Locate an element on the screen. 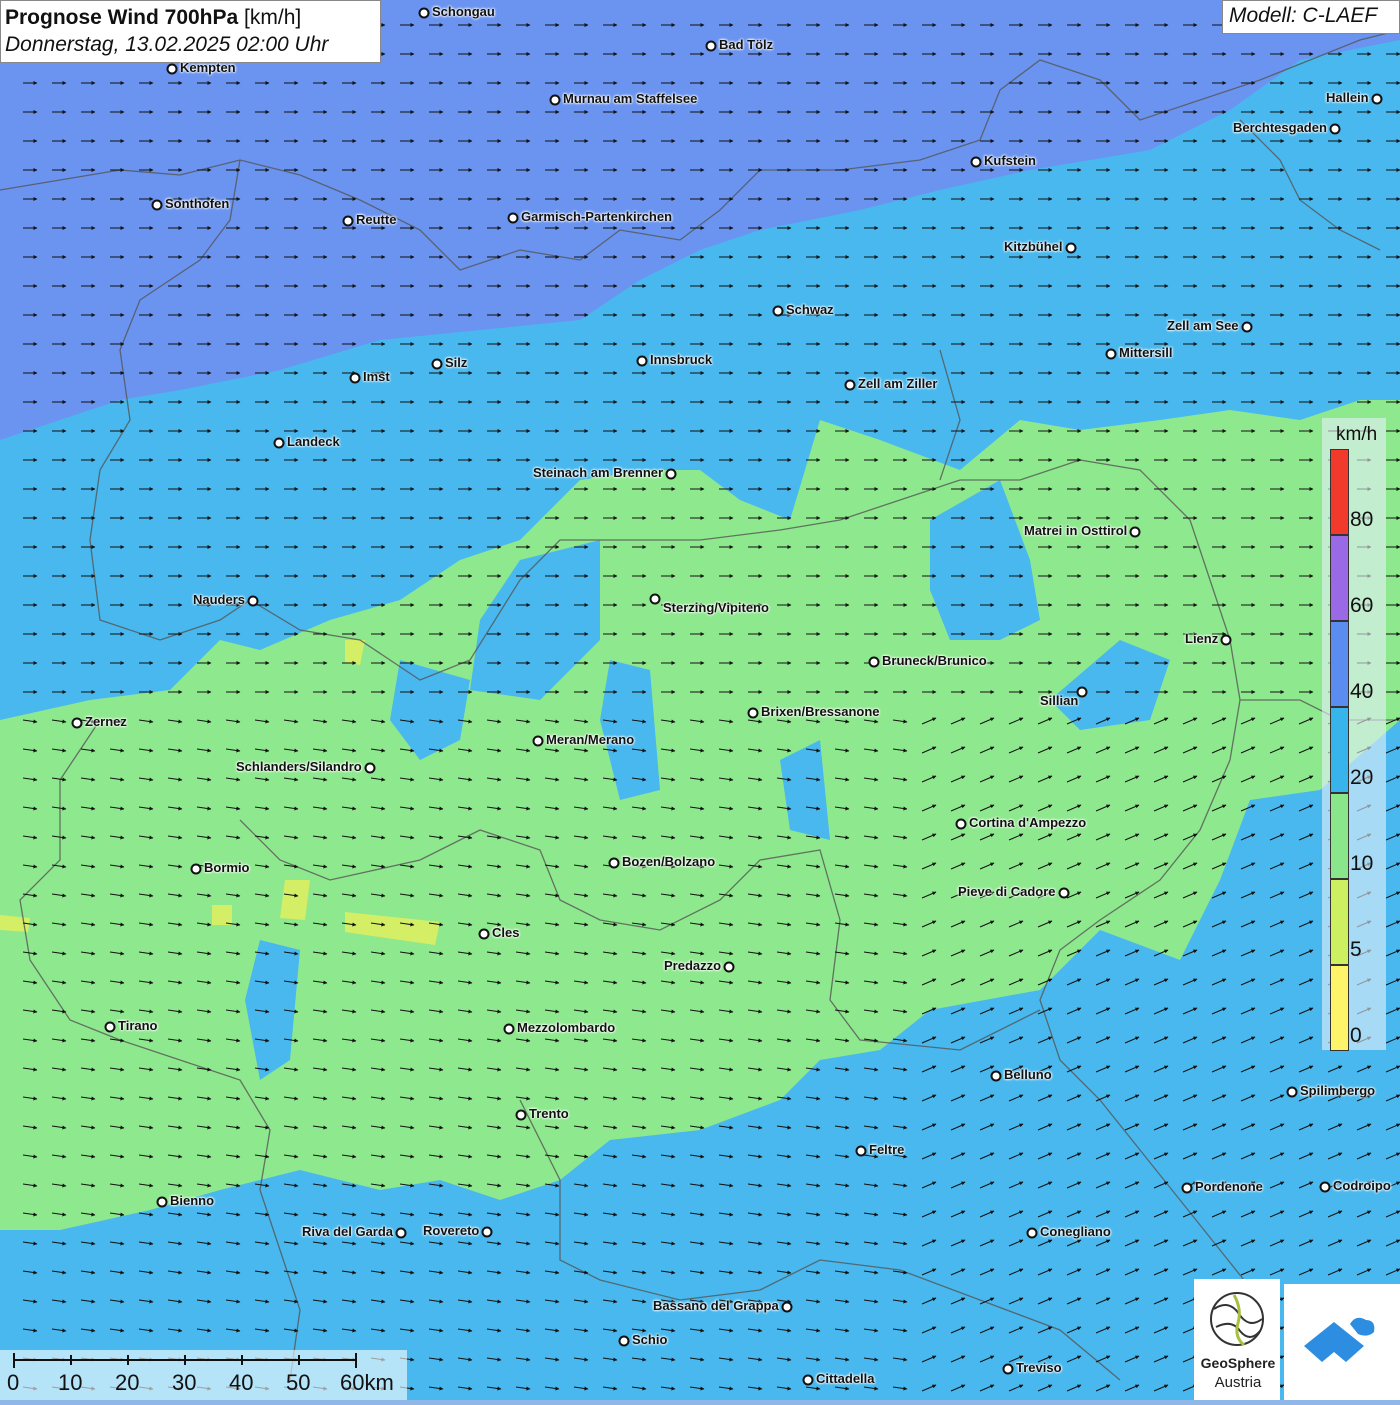  forecast-datetime: Donnerstag, 13.02.2025 02:00 Uhr is located at coordinates (167, 44).